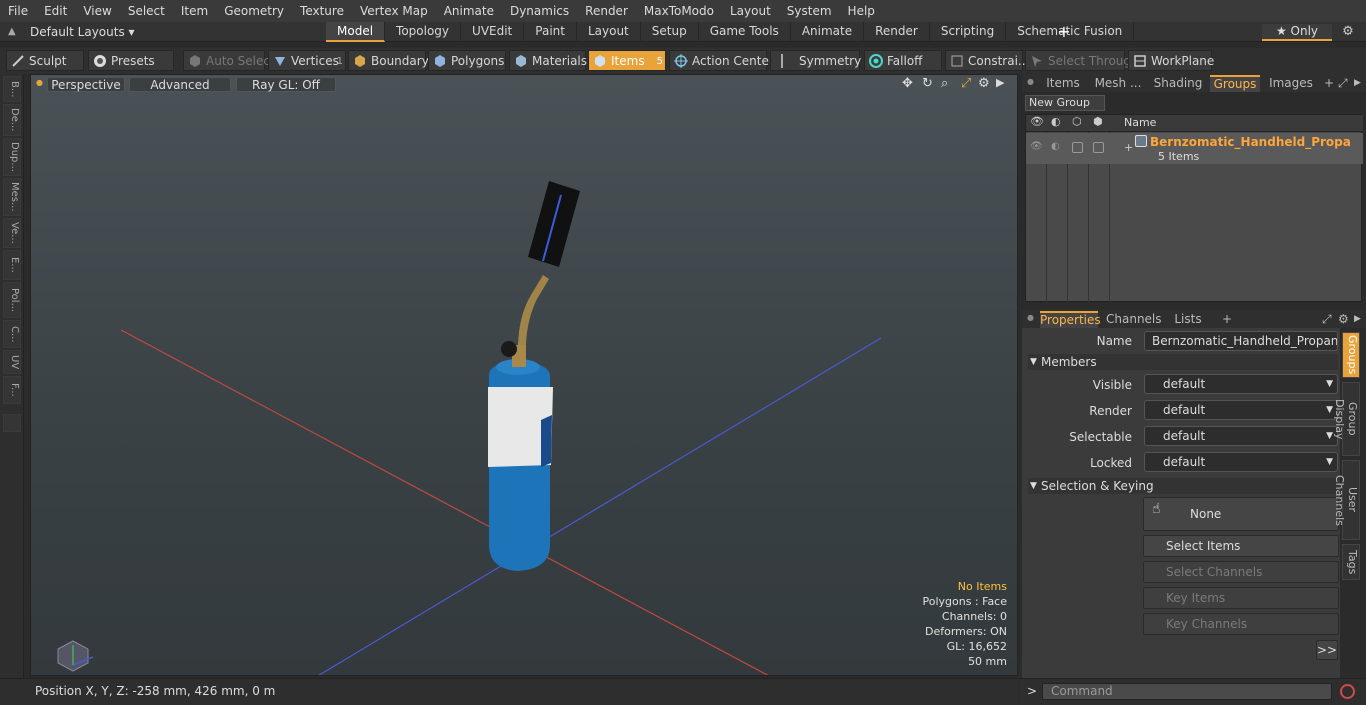 This screenshot has height=705, width=1366. What do you see at coordinates (82, 32) in the screenshot?
I see `layout-dropdown: Default Layouts ▾` at bounding box center [82, 32].